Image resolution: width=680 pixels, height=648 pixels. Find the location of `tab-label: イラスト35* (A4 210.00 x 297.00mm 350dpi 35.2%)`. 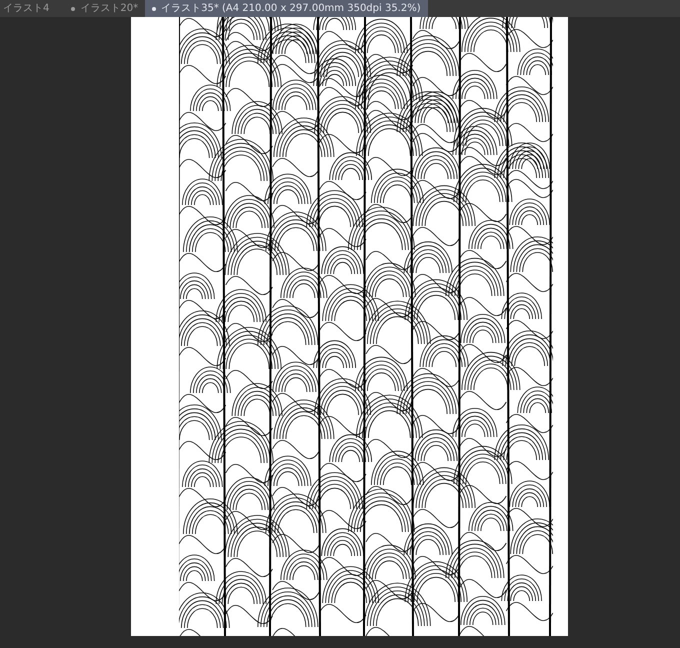

tab-label: イラスト35* (A4 210.00 x 297.00mm 350dpi 35.2%) is located at coordinates (291, 9).